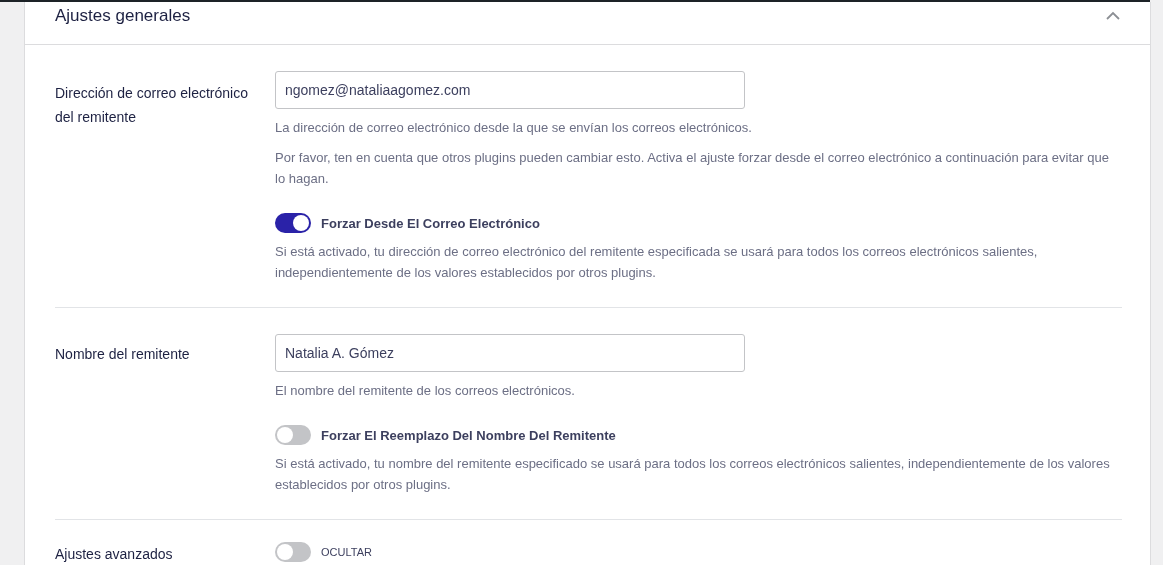 Image resolution: width=1163 pixels, height=565 pixels. I want to click on setting-label: Dirección de correo electrónico del remitente, so click(152, 105).